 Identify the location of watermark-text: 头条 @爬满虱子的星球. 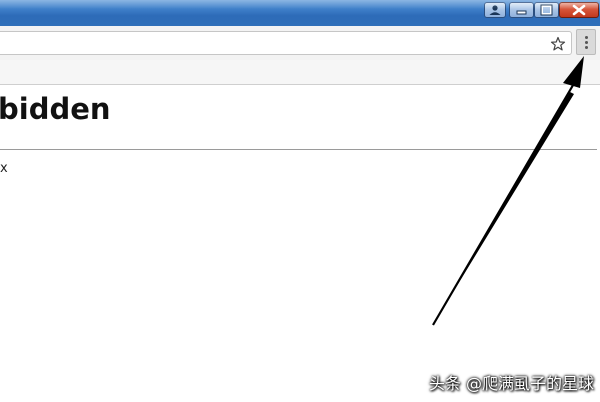
(511, 383).